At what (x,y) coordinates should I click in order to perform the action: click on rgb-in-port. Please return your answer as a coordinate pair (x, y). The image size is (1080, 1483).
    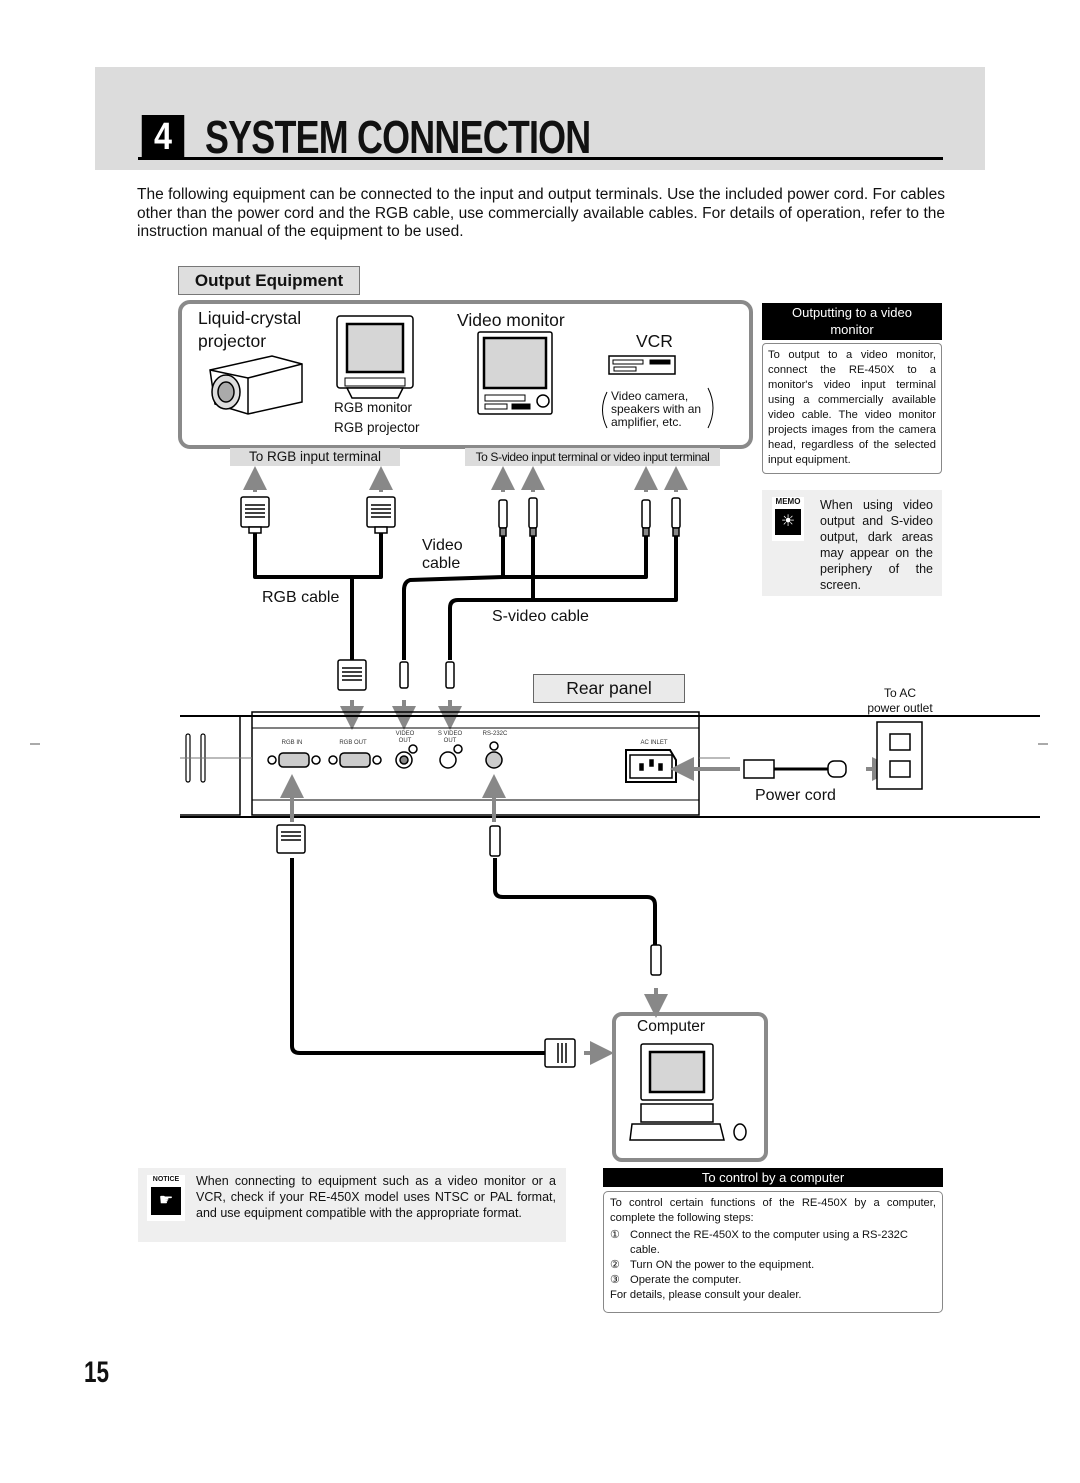
    Looking at the image, I should click on (294, 760).